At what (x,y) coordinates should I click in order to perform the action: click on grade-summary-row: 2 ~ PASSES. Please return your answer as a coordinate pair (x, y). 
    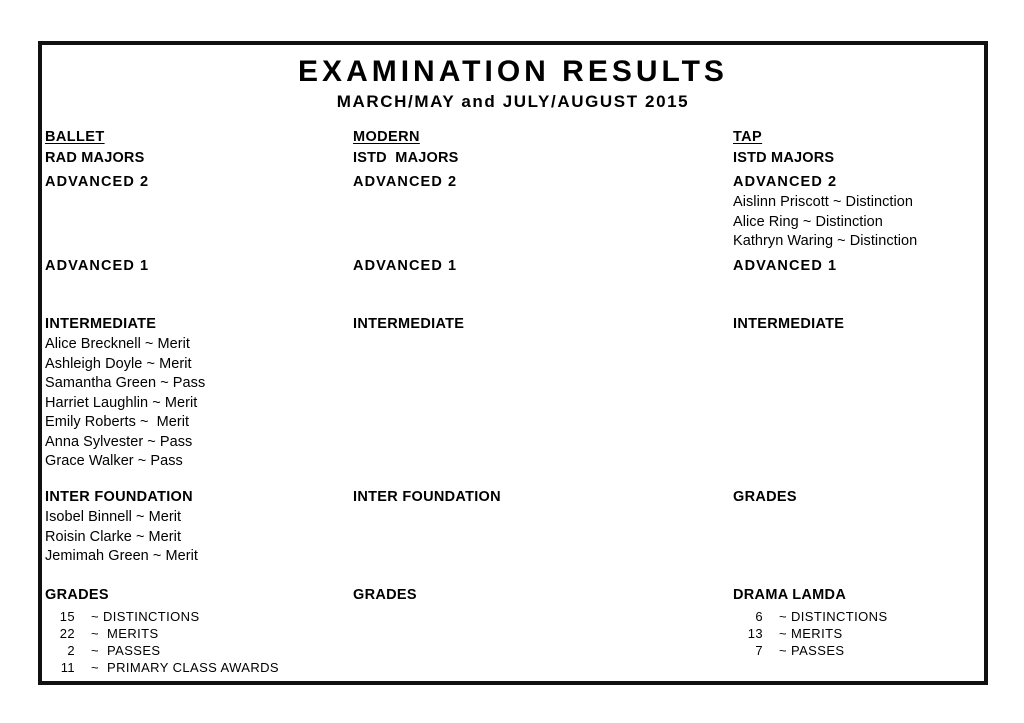
    Looking at the image, I should click on (195, 650).